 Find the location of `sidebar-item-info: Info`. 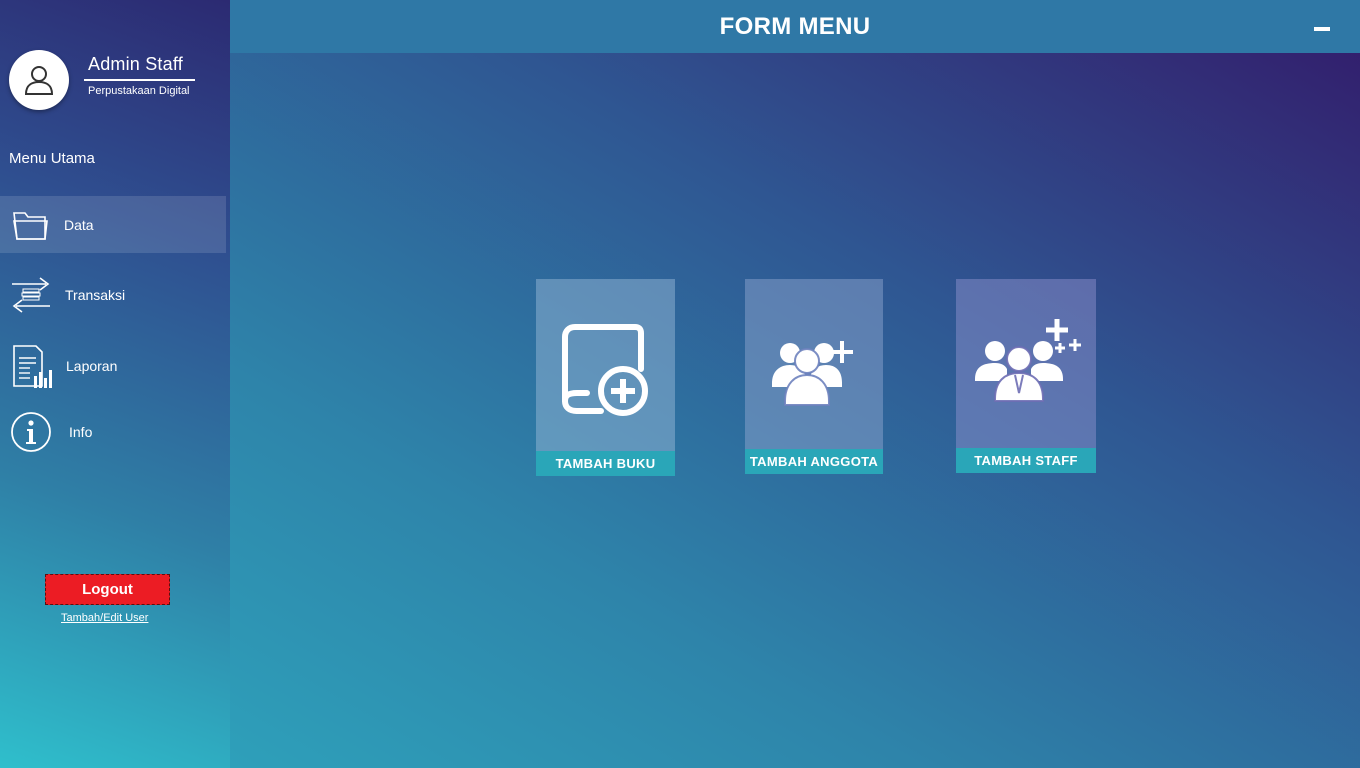

sidebar-item-info: Info is located at coordinates (113, 431).